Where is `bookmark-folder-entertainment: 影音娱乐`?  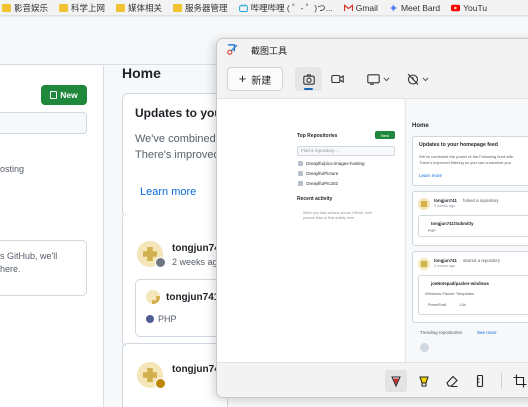
bookmark-folder-entertainment: 影音娱乐 is located at coordinates (25, 8).